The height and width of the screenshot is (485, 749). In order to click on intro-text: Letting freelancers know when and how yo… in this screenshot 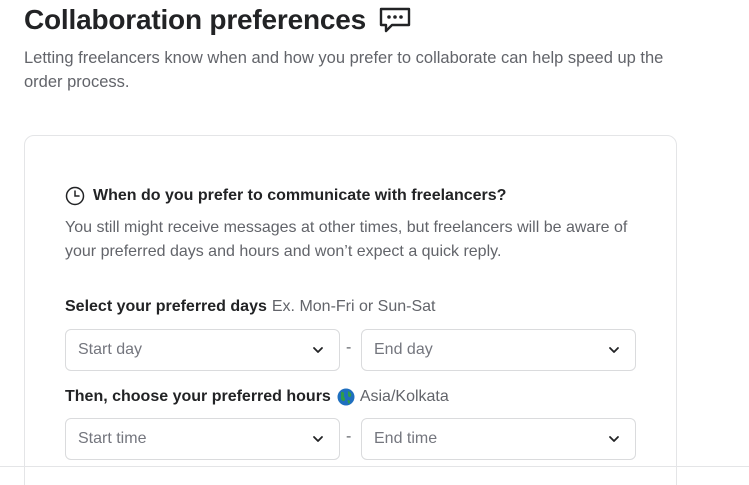, I will do `click(344, 70)`.